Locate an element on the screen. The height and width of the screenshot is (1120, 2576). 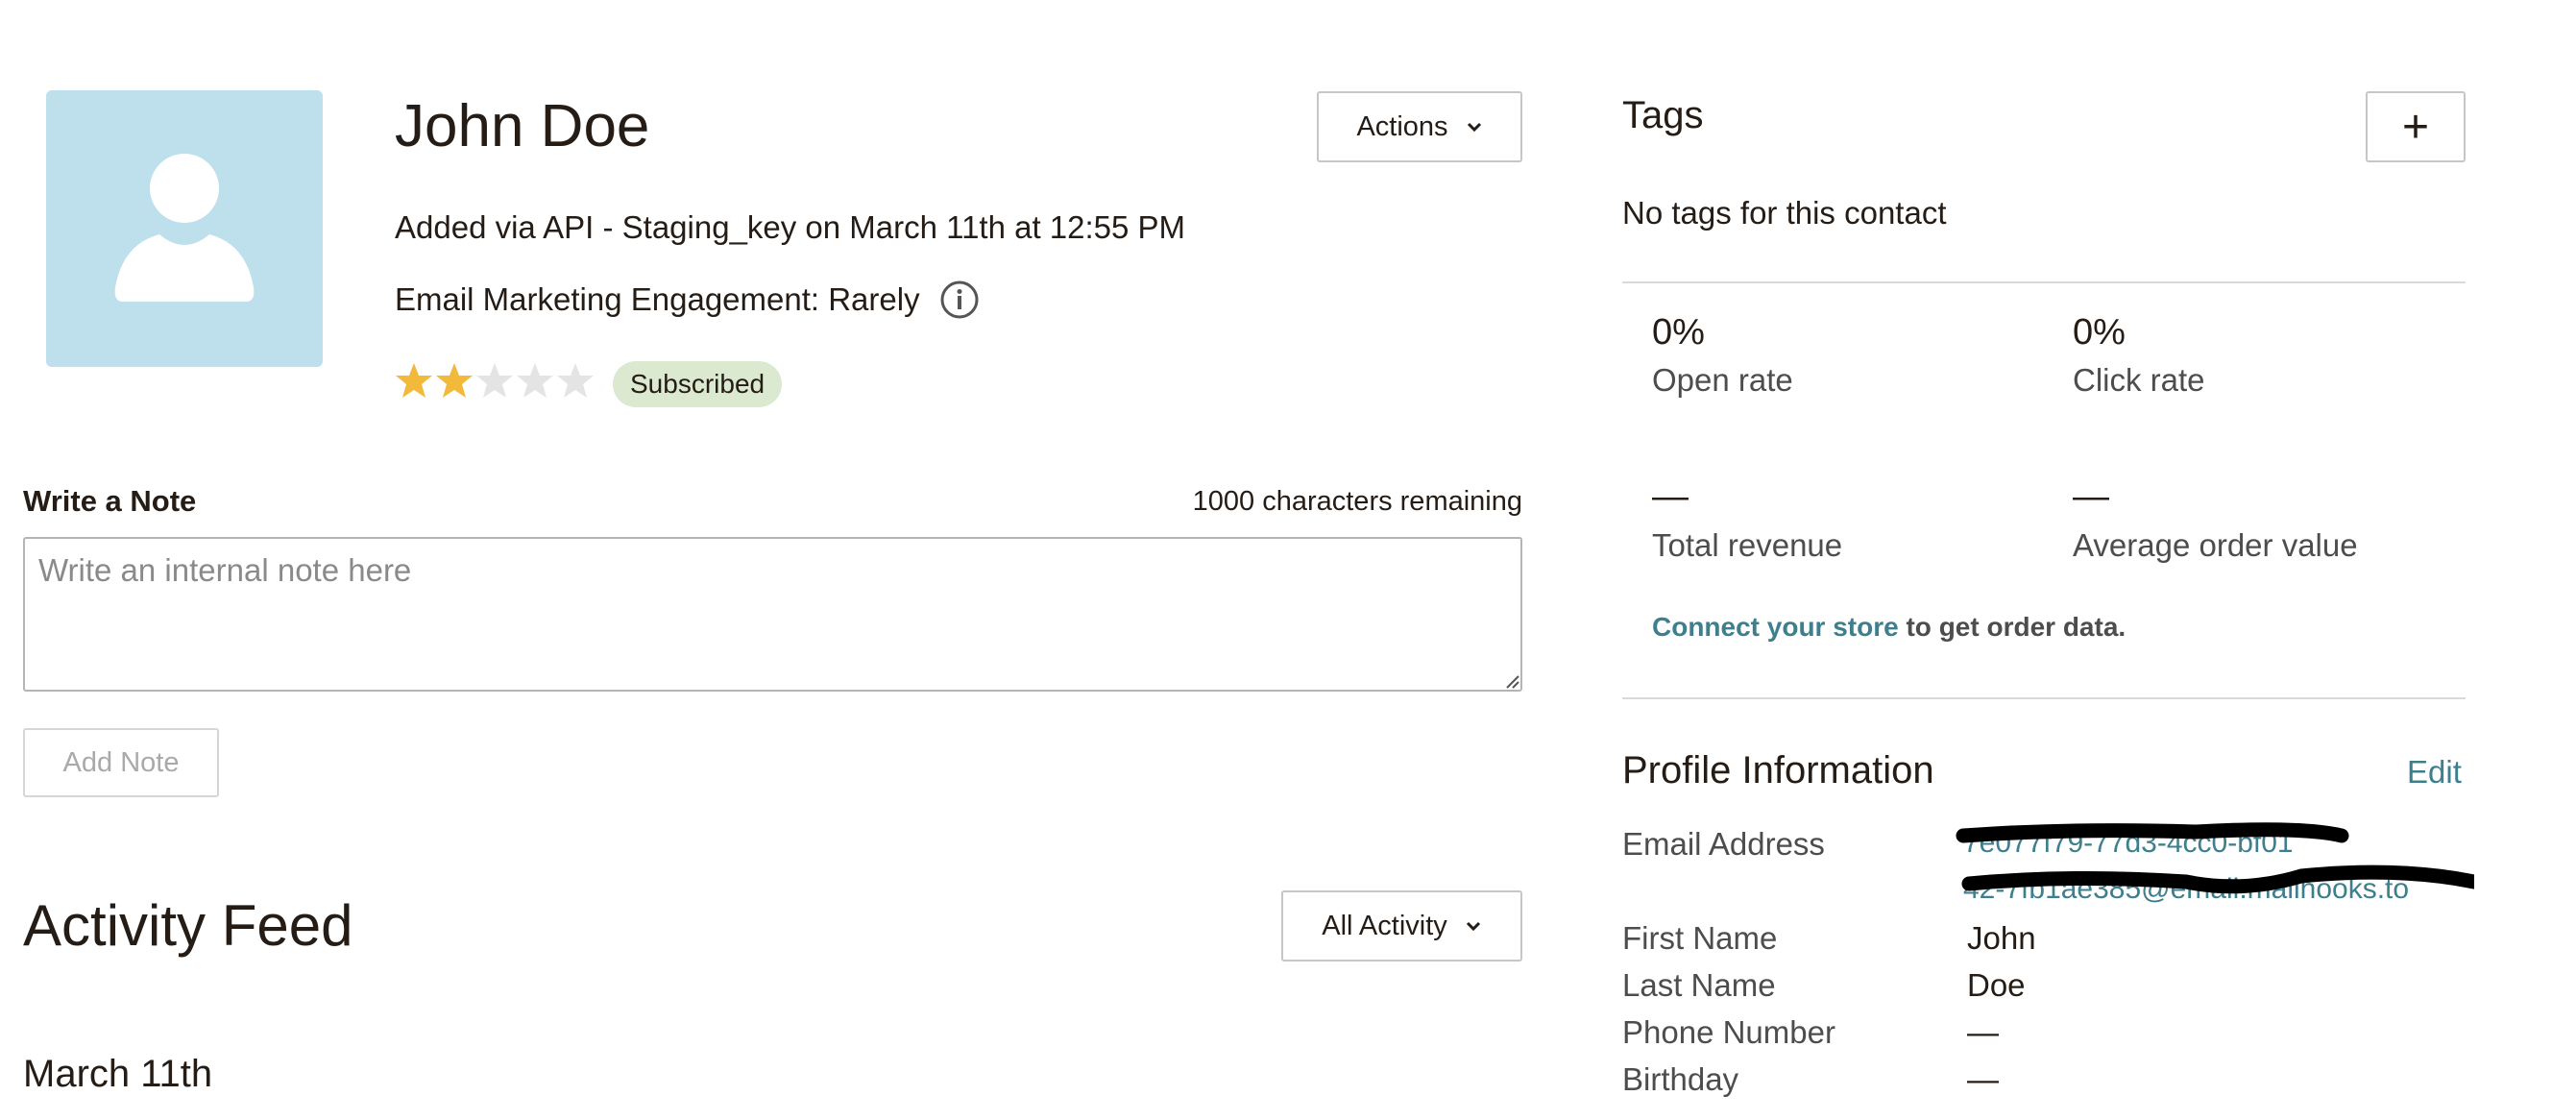
activity-feed-title: Activity Feed is located at coordinates (188, 925).